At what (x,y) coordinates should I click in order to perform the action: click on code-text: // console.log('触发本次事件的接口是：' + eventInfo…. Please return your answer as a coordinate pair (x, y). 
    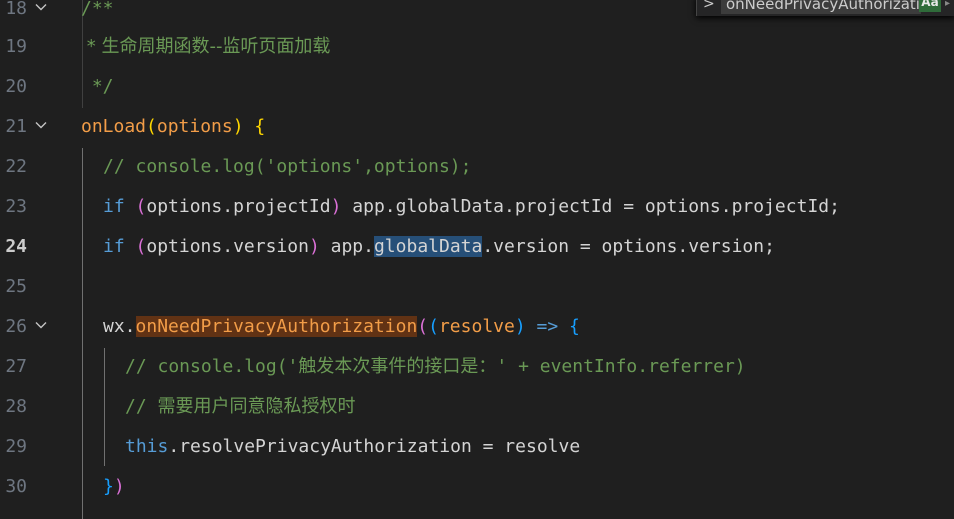
    Looking at the image, I should click on (435, 366).